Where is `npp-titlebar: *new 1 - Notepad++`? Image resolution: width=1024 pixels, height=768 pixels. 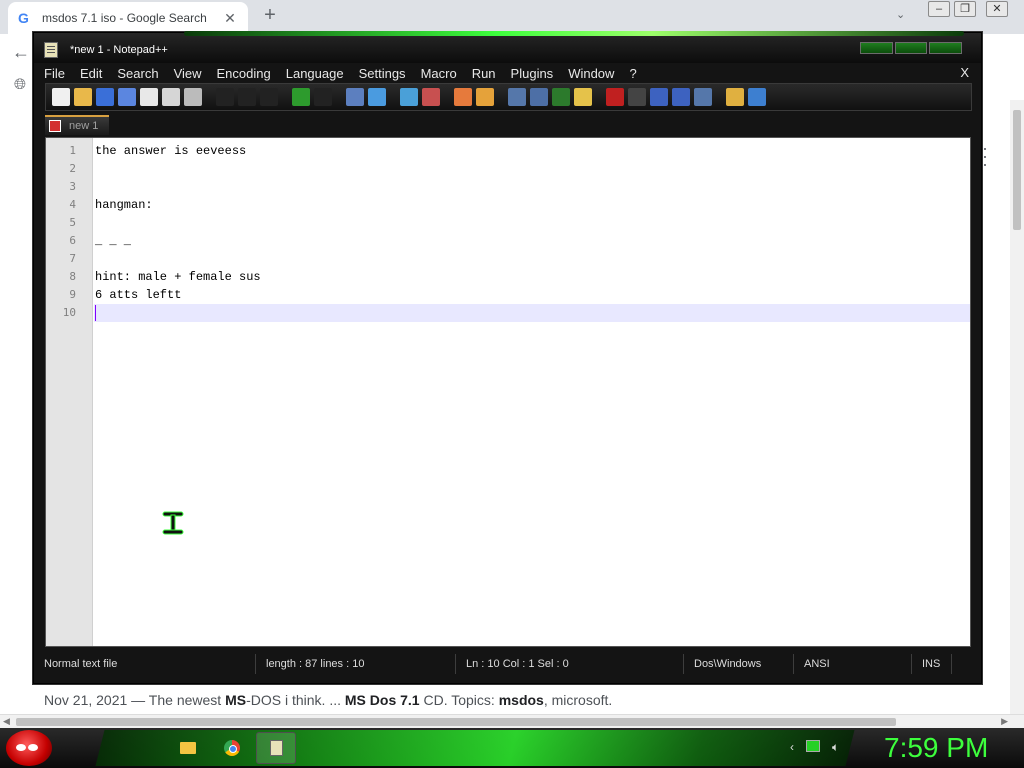 npp-titlebar: *new 1 - Notepad++ is located at coordinates (507, 47).